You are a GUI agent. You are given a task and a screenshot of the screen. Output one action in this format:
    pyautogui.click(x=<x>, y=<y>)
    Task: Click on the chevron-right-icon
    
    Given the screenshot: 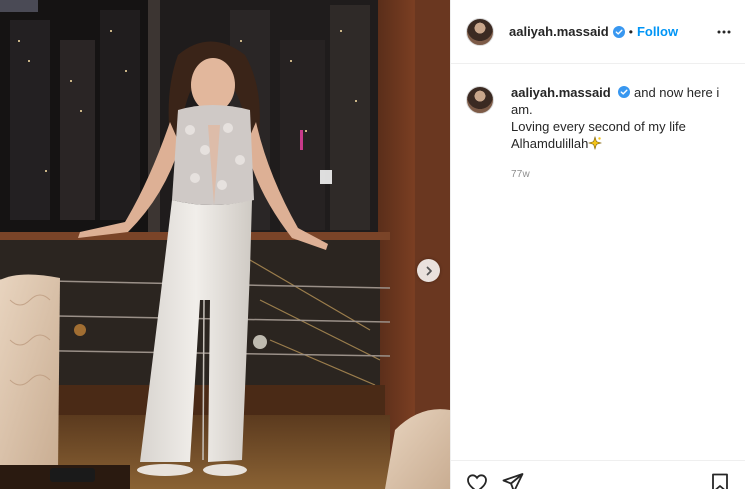 What is the action you would take?
    pyautogui.click(x=429, y=270)
    